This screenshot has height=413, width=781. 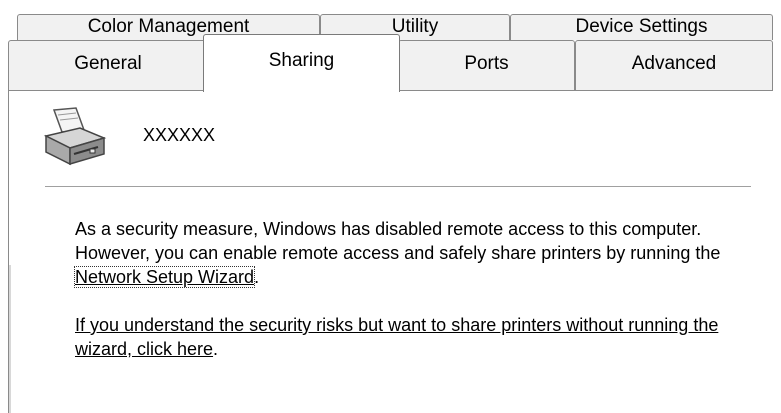 I want to click on override-message-end: ., so click(x=216, y=349).